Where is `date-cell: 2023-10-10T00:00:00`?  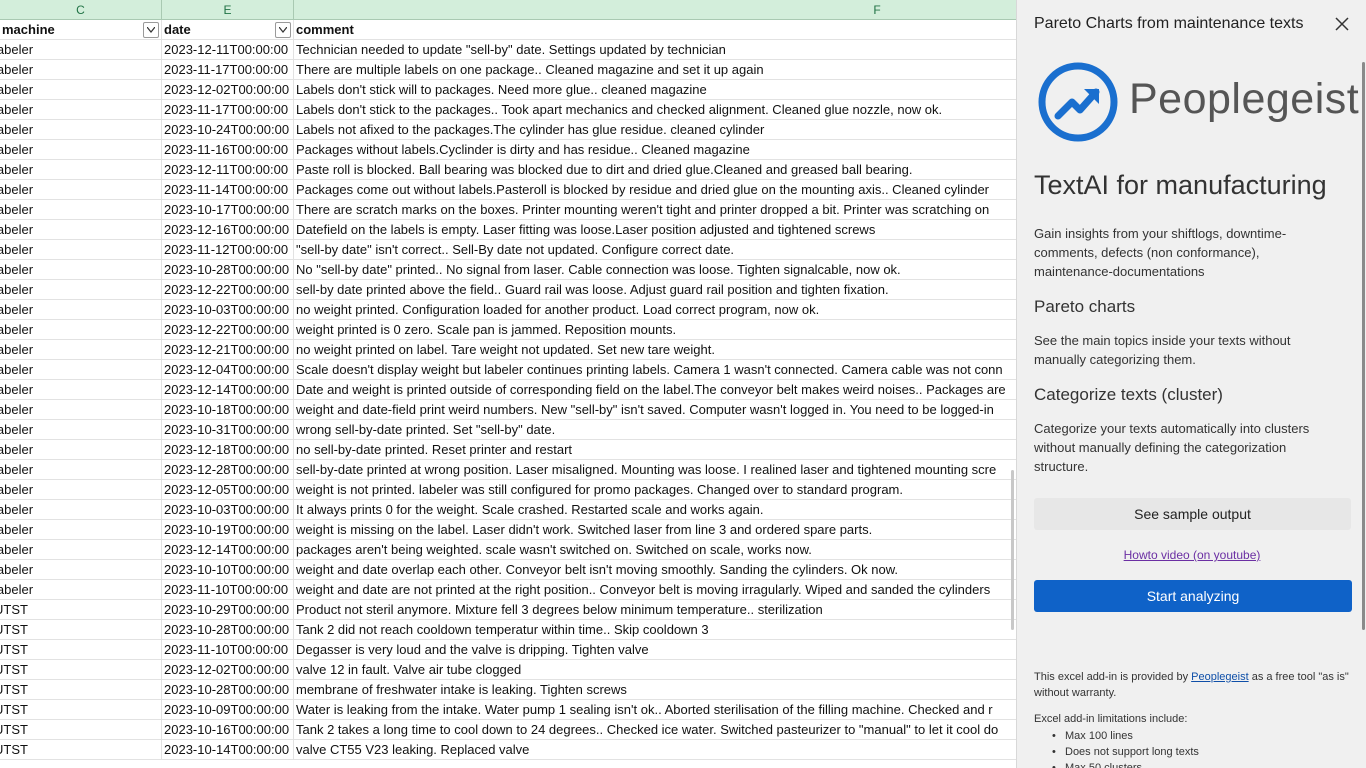 date-cell: 2023-10-10T00:00:00 is located at coordinates (228, 570).